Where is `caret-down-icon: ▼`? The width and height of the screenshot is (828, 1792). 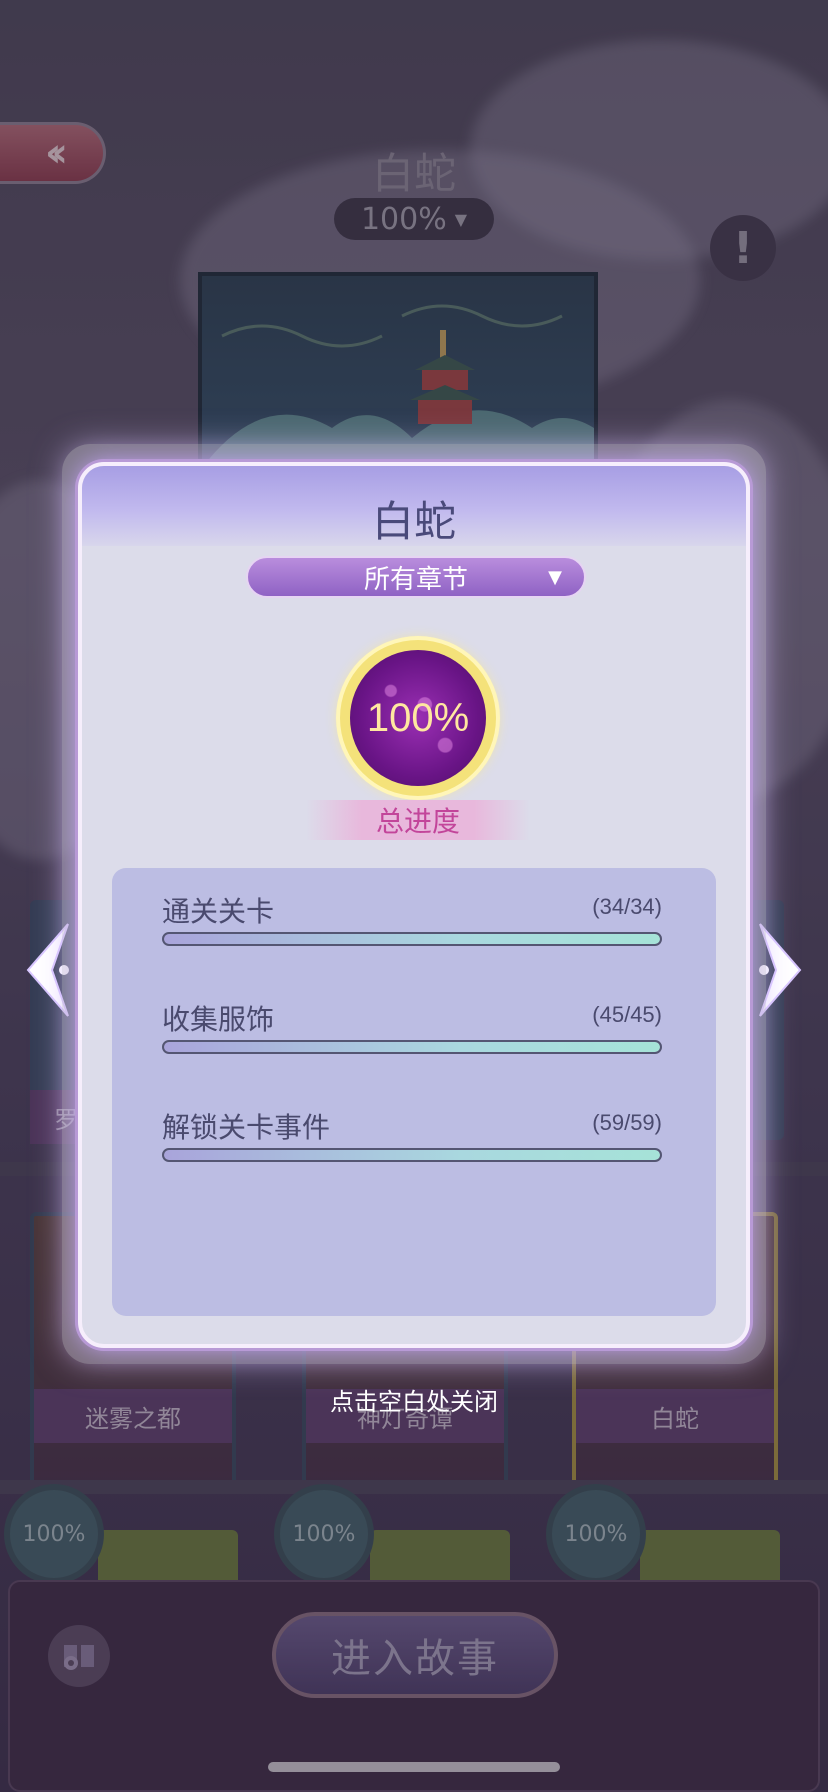 caret-down-icon: ▼ is located at coordinates (555, 577).